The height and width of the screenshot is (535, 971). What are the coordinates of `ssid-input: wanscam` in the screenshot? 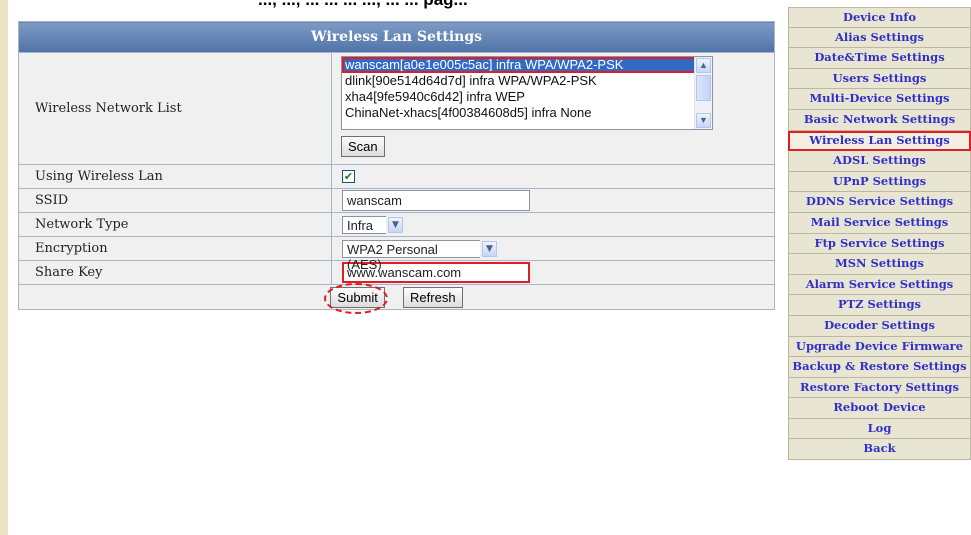 It's located at (436, 200).